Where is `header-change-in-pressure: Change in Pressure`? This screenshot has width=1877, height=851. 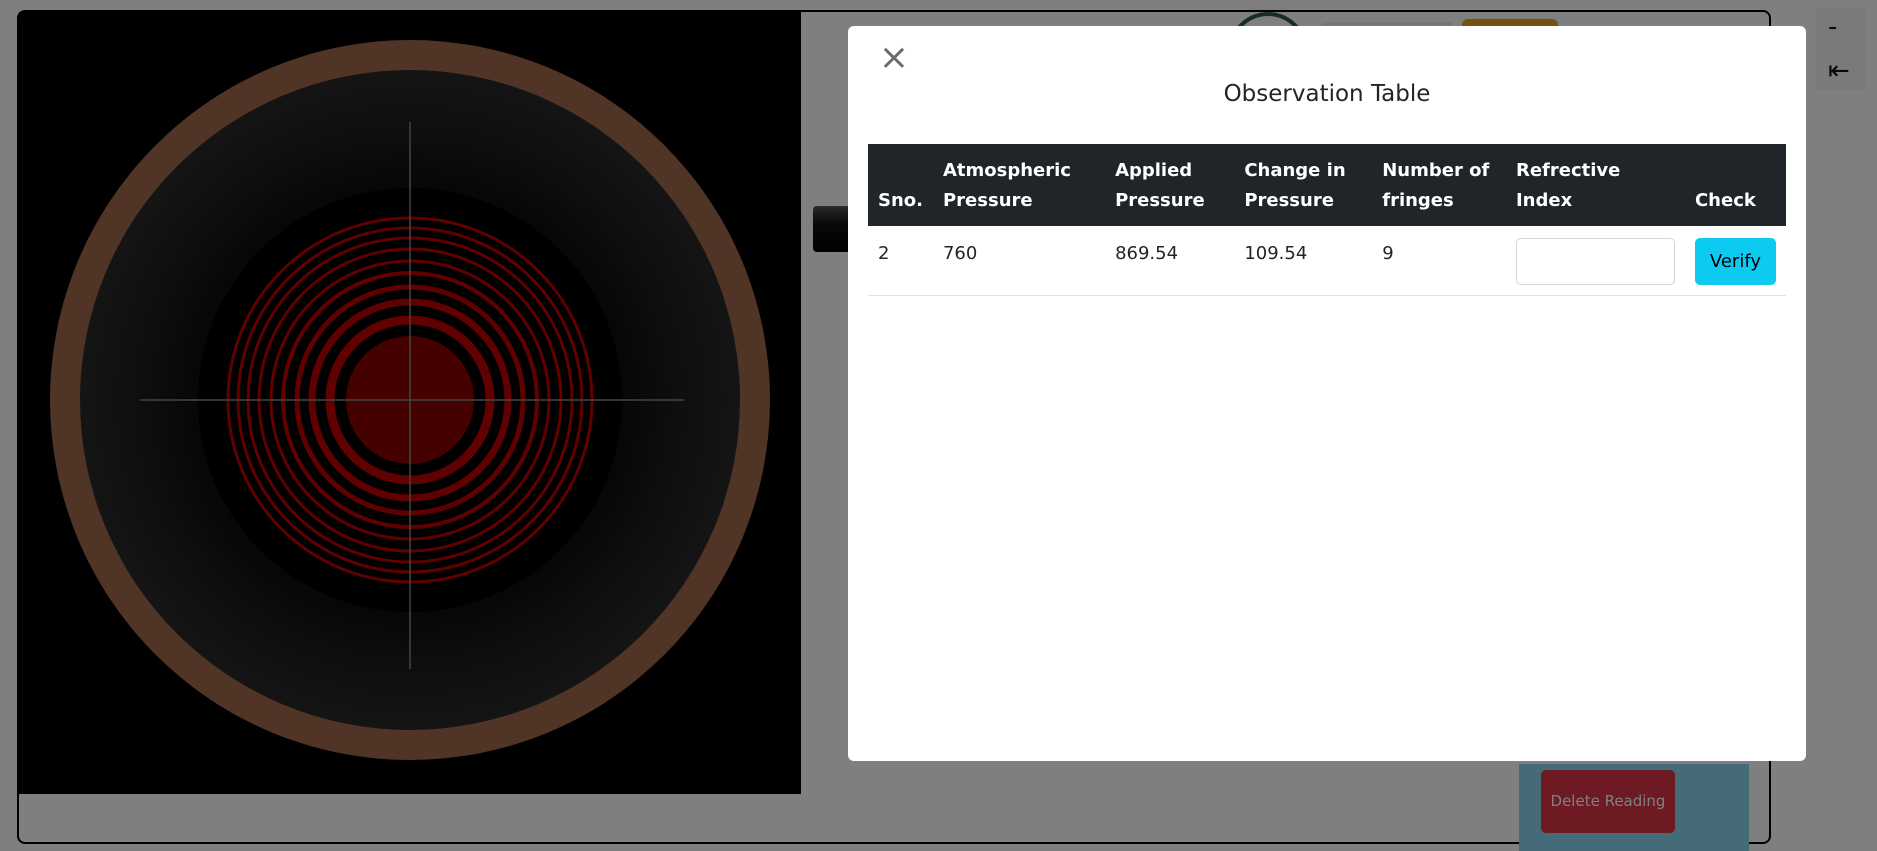 header-change-in-pressure: Change in Pressure is located at coordinates (1295, 185).